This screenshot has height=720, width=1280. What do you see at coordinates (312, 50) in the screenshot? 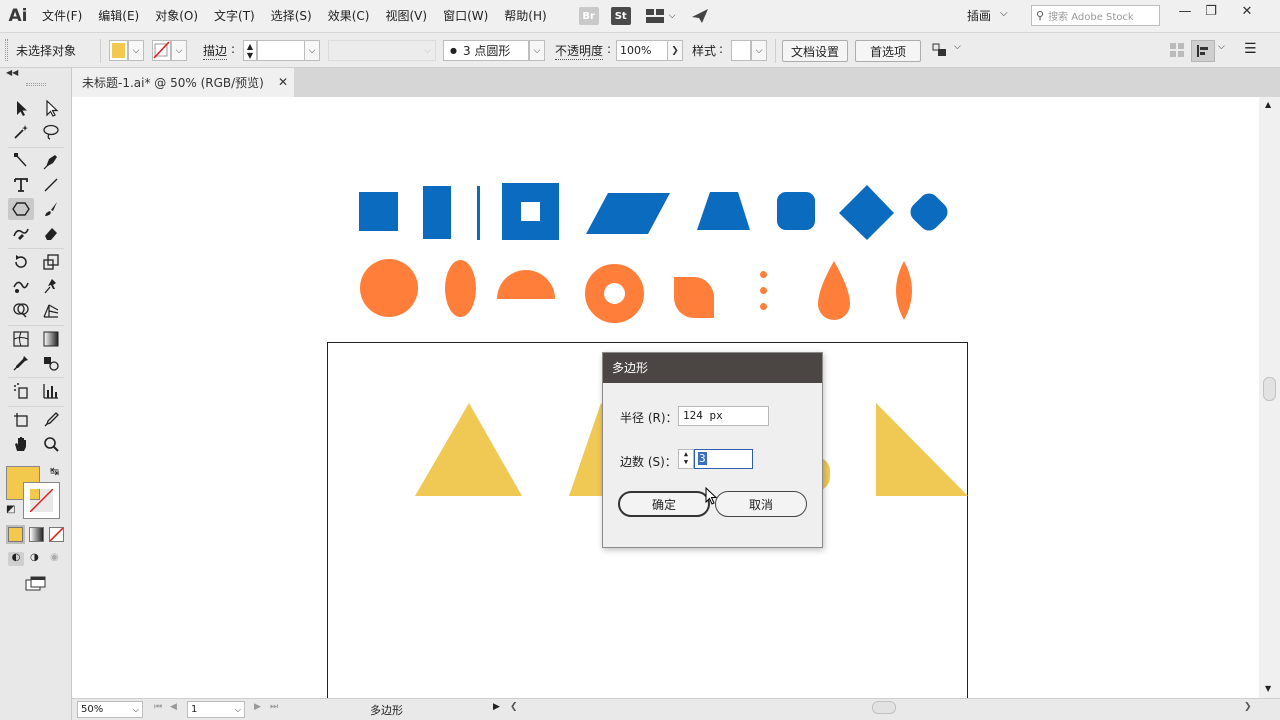
I see `stroke-weight-dropdown: ⌵` at bounding box center [312, 50].